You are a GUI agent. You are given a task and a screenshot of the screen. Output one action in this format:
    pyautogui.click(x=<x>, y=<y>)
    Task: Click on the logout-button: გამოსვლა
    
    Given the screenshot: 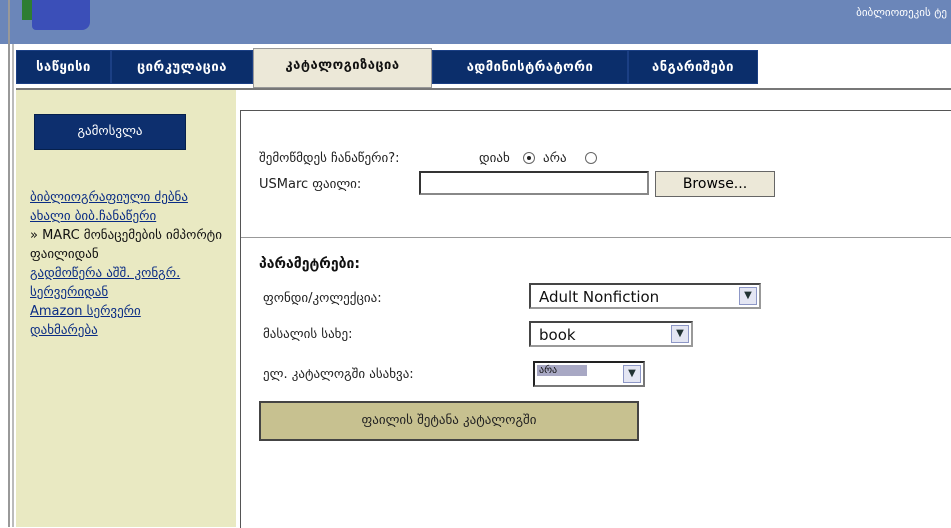 What is the action you would take?
    pyautogui.click(x=110, y=132)
    